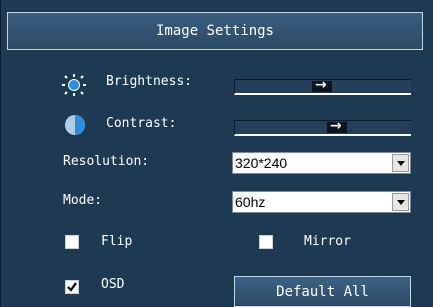  Describe the element at coordinates (321, 163) in the screenshot. I see `resolution-select: 320*240` at that location.